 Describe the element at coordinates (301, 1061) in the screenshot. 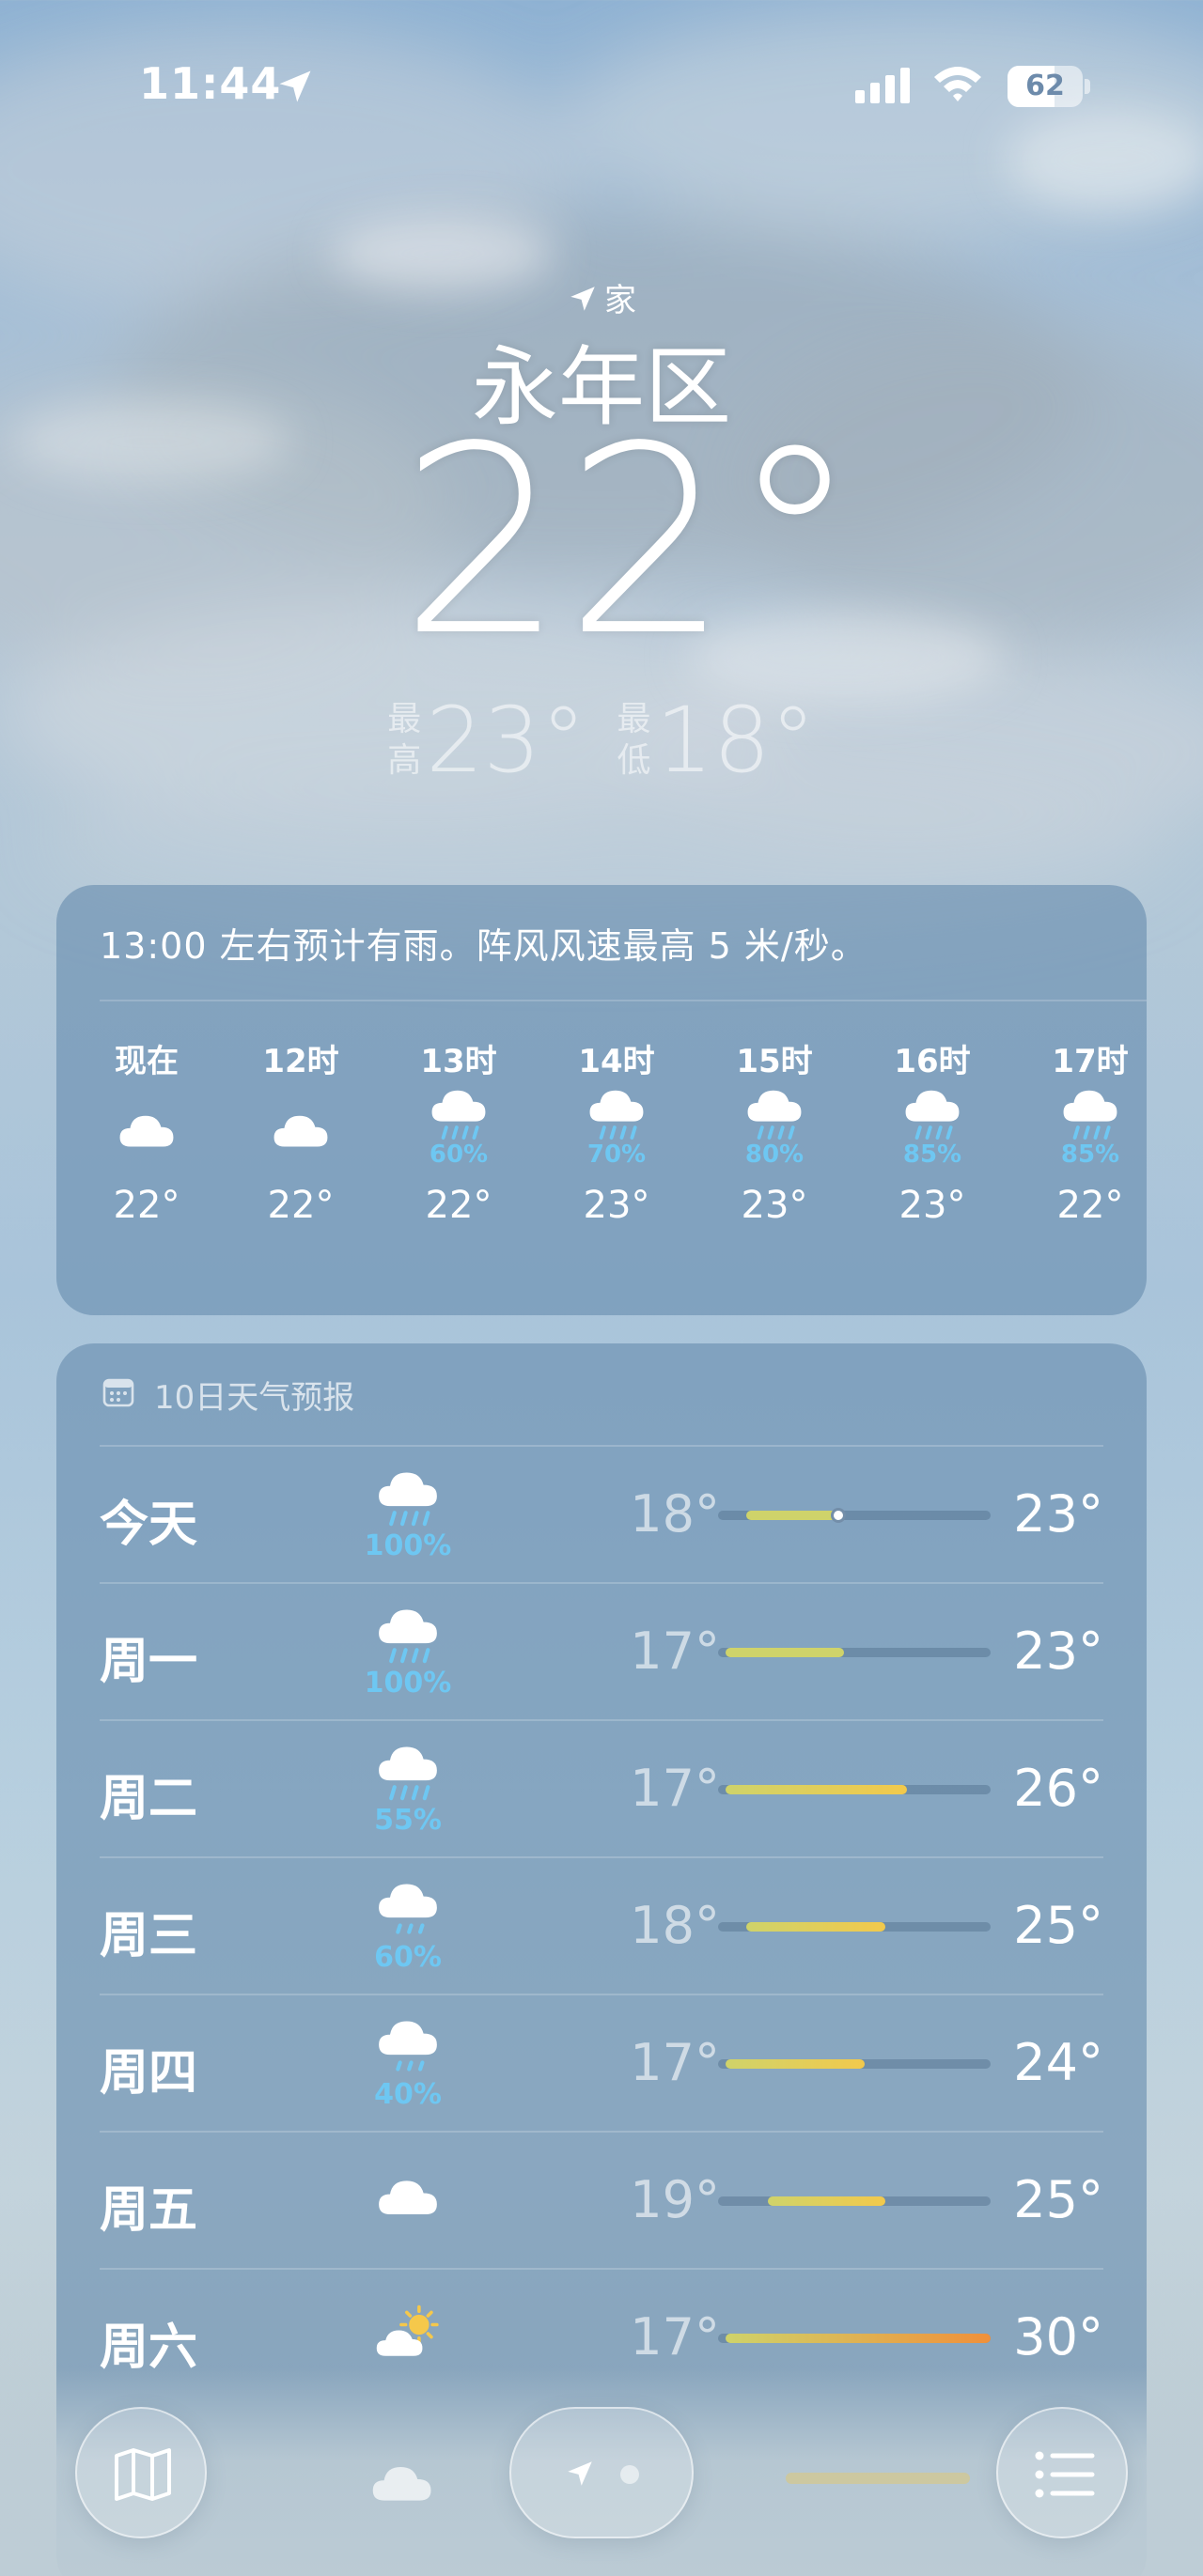

I see `hour-label: 12时` at that location.